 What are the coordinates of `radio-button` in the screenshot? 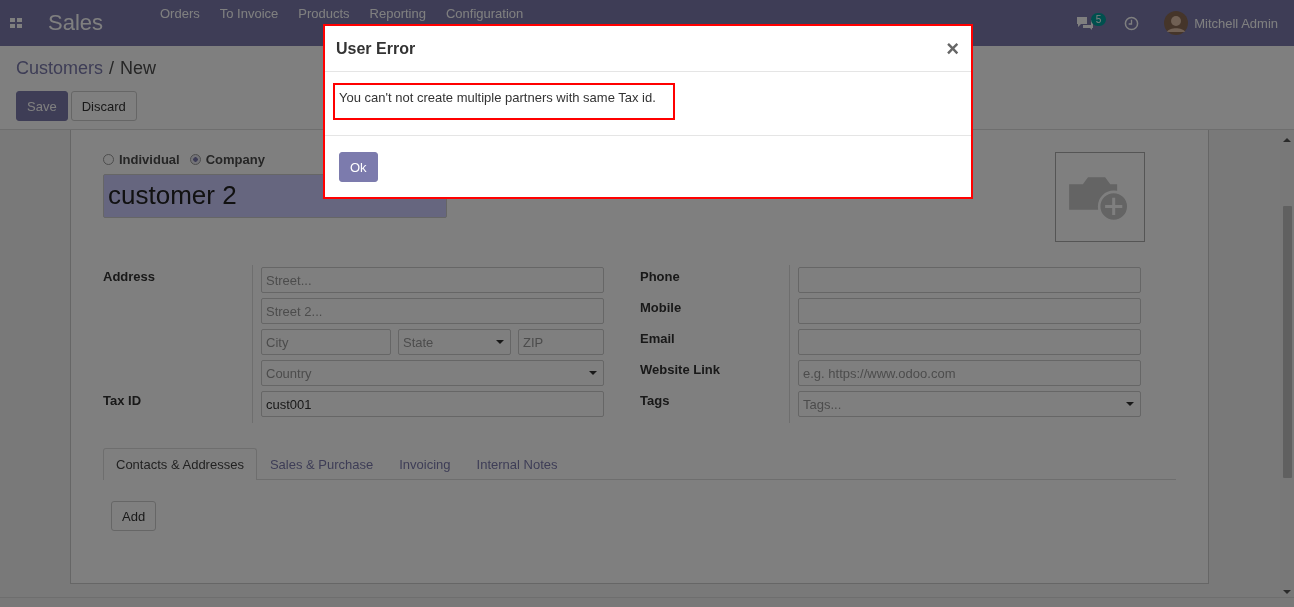 It's located at (195, 159).